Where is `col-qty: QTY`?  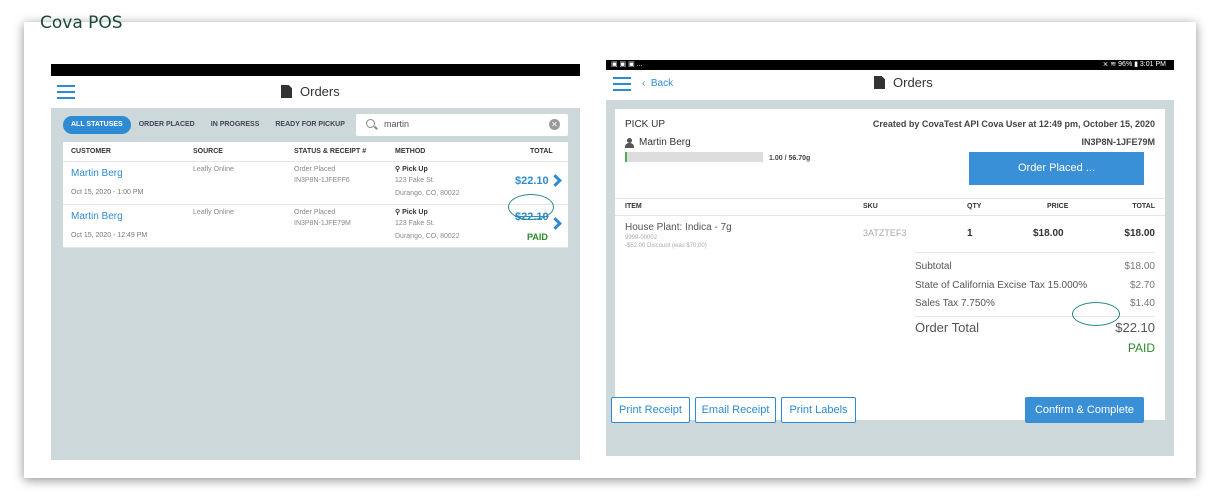
col-qty: QTY is located at coordinates (974, 206).